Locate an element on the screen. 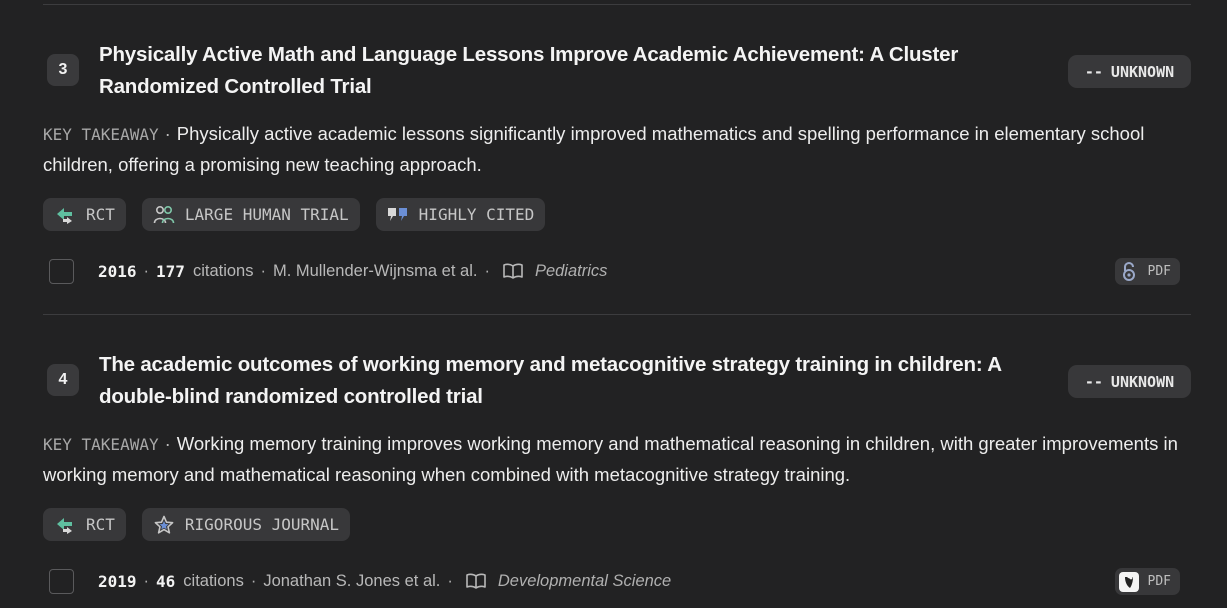 The image size is (1227, 608). open-access-lock-icon is located at coordinates (1129, 271).